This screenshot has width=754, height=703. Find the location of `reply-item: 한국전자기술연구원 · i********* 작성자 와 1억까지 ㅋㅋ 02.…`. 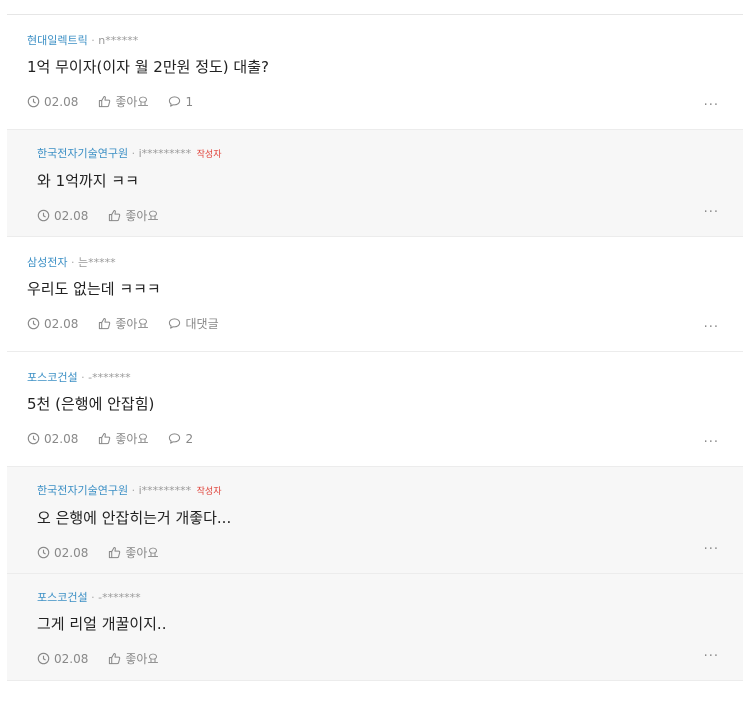

reply-item: 한국전자기술연구원 · i********* 작성자 와 1억까지 ㅋㅋ 02.… is located at coordinates (375, 183).